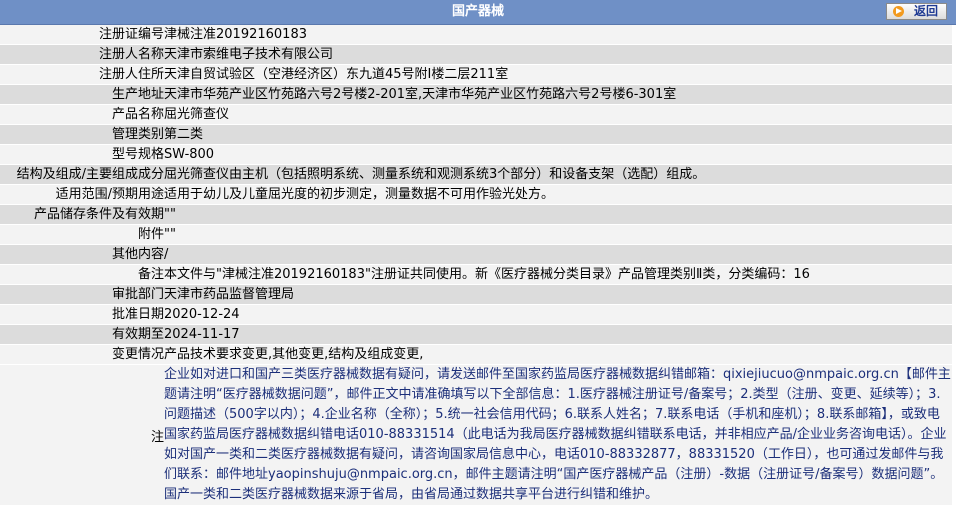 The image size is (956, 526). I want to click on back-arrow-icon, so click(898, 11).